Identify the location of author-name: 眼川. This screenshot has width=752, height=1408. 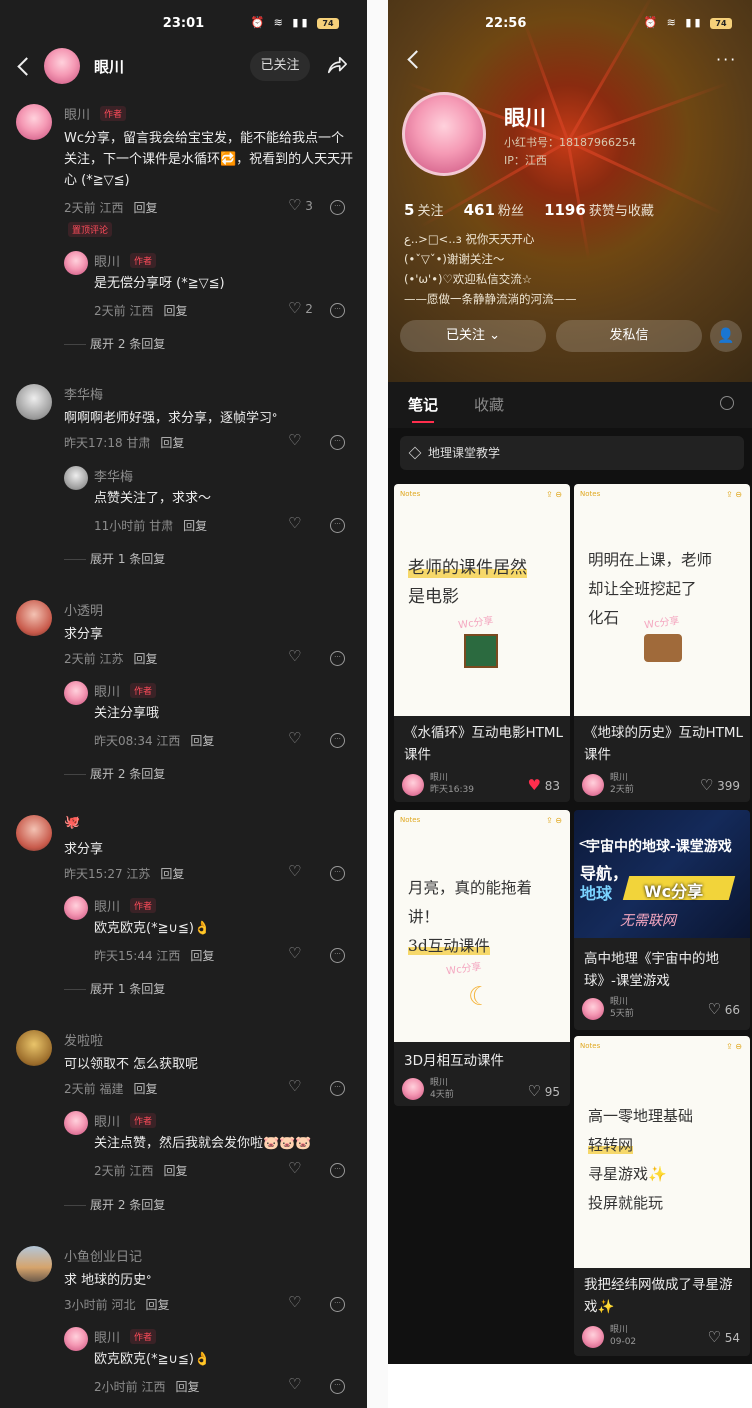
(109, 66).